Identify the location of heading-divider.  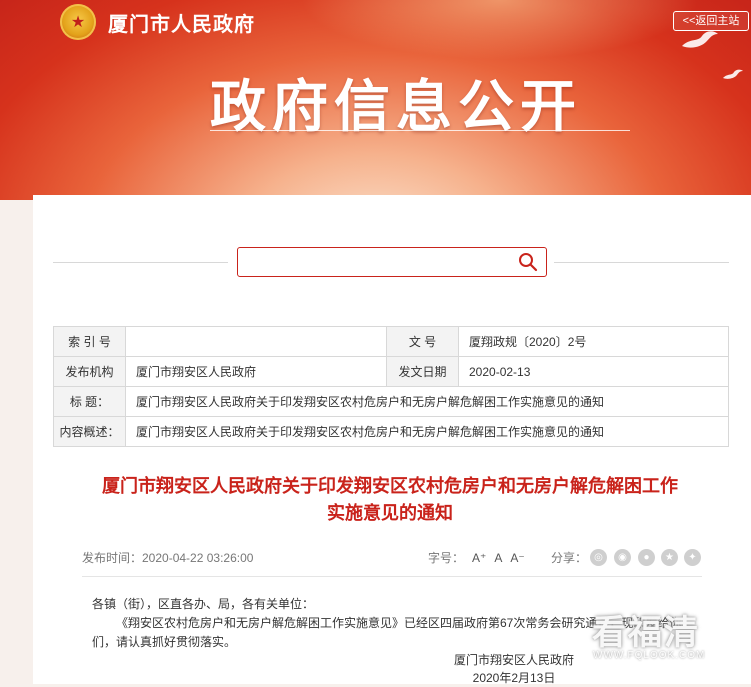
(420, 130).